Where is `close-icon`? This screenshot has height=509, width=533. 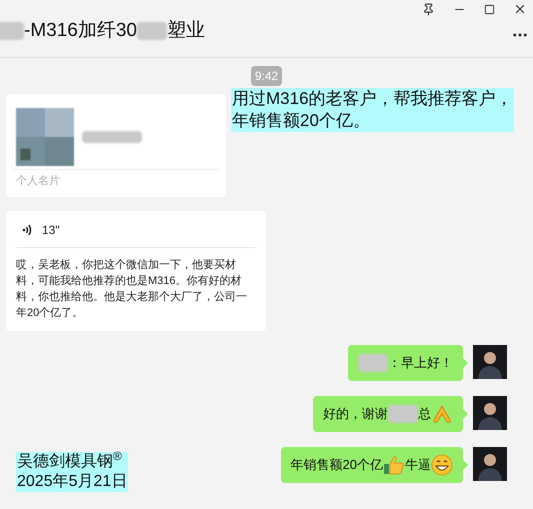
close-icon is located at coordinates (520, 9).